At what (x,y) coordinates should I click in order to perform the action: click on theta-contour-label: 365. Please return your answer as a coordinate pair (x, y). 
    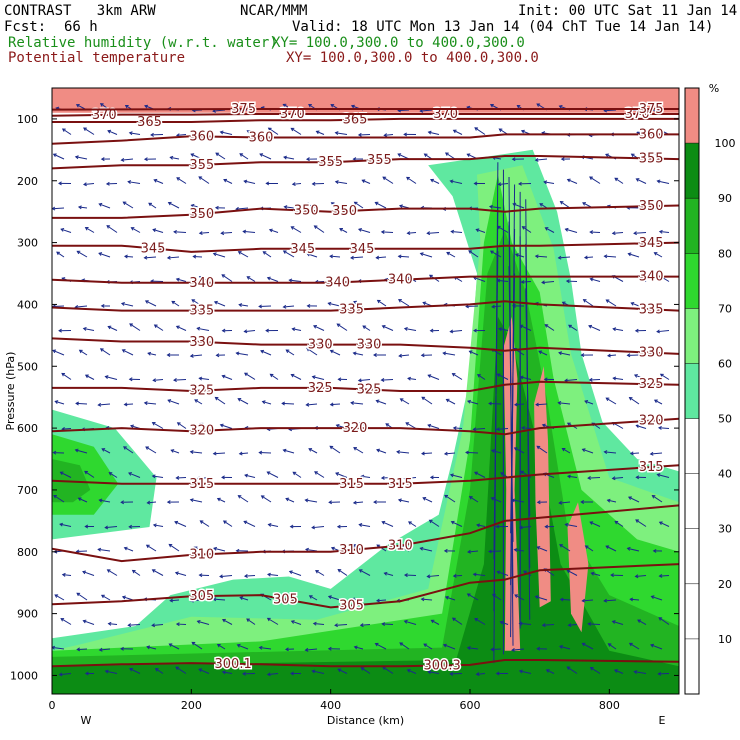
    Looking at the image, I should click on (149, 122).